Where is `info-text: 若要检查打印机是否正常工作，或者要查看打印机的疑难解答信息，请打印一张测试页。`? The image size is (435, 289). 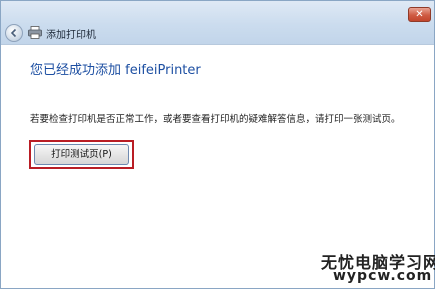 info-text: 若要检查打印机是否正常工作，或者要查看打印机的疑难解答信息，请打印一张测试页。 is located at coordinates (215, 119).